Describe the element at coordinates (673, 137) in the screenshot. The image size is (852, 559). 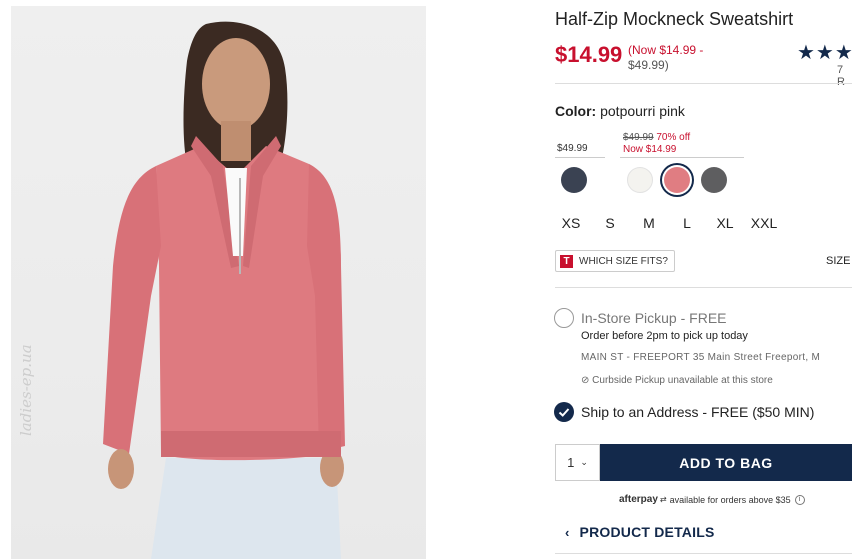
I see `discount-label: 70% off` at that location.